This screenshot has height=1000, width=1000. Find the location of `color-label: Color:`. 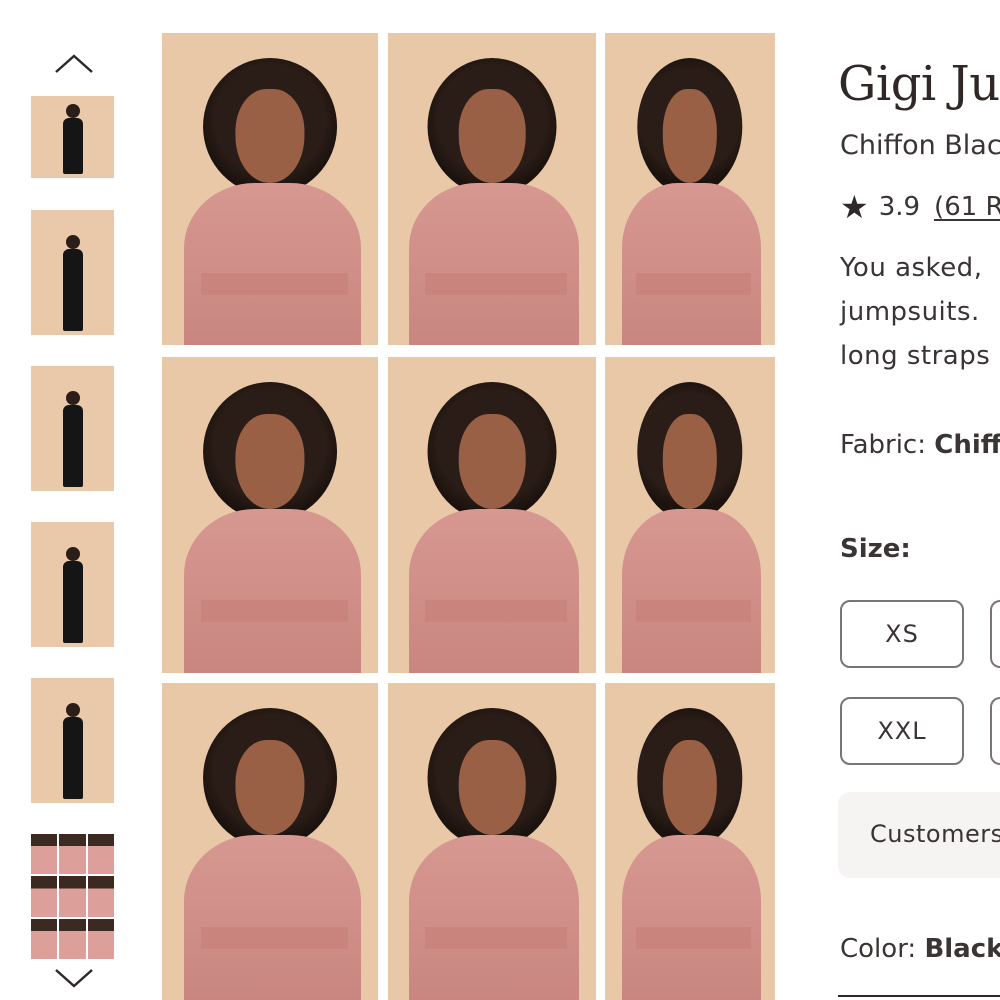

color-label: Color: is located at coordinates (878, 949).